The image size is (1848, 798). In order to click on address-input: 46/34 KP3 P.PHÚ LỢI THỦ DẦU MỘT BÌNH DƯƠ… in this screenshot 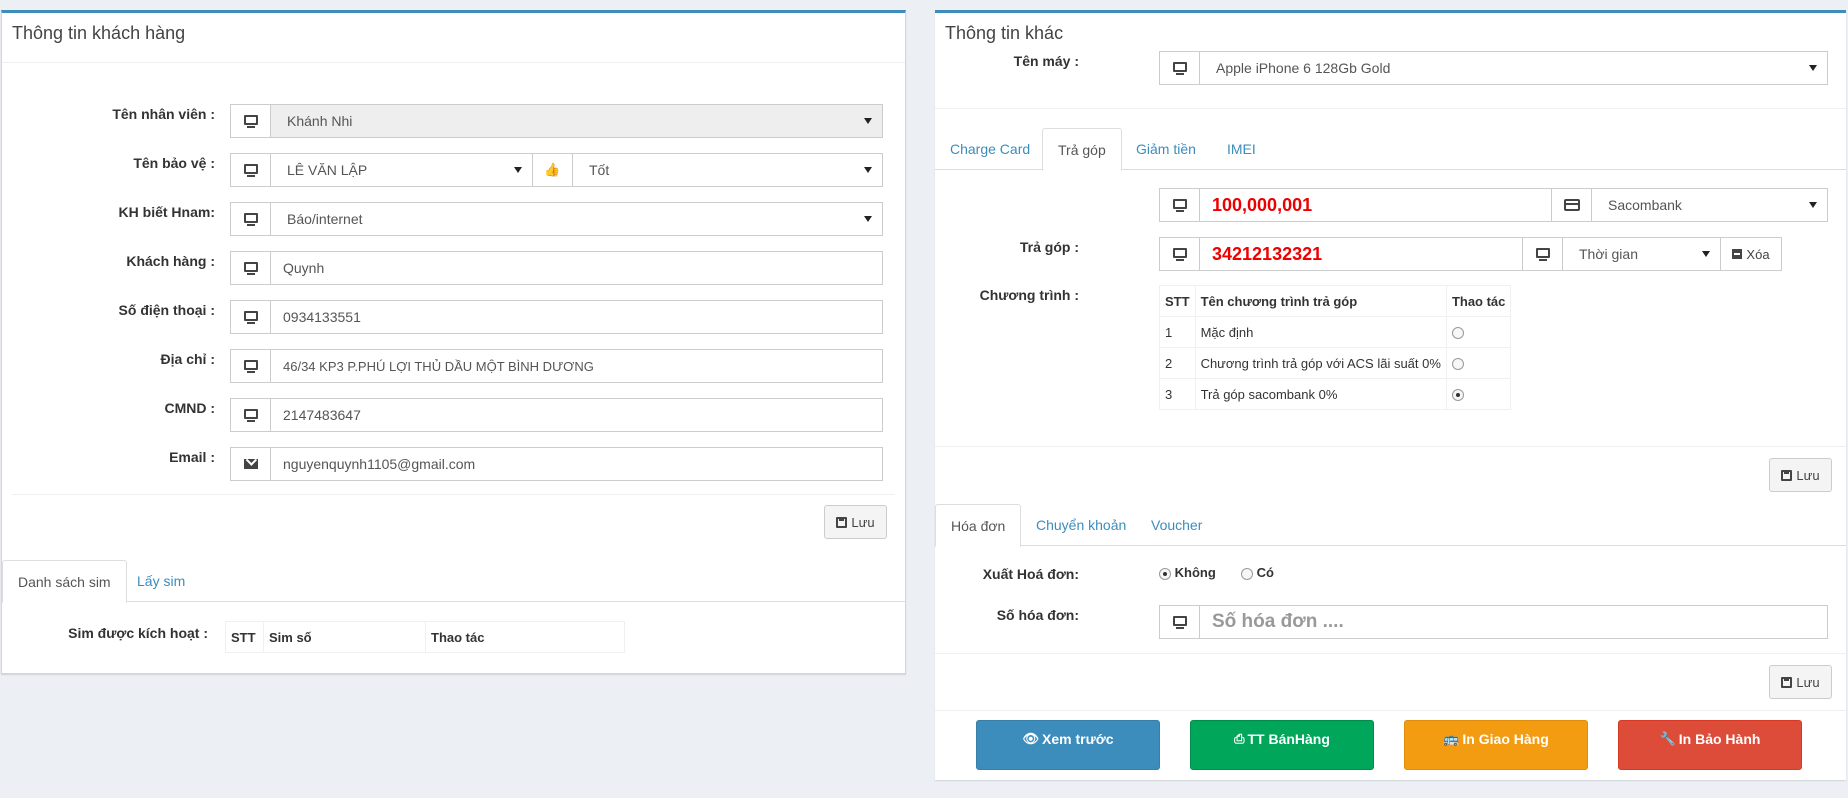, I will do `click(556, 366)`.